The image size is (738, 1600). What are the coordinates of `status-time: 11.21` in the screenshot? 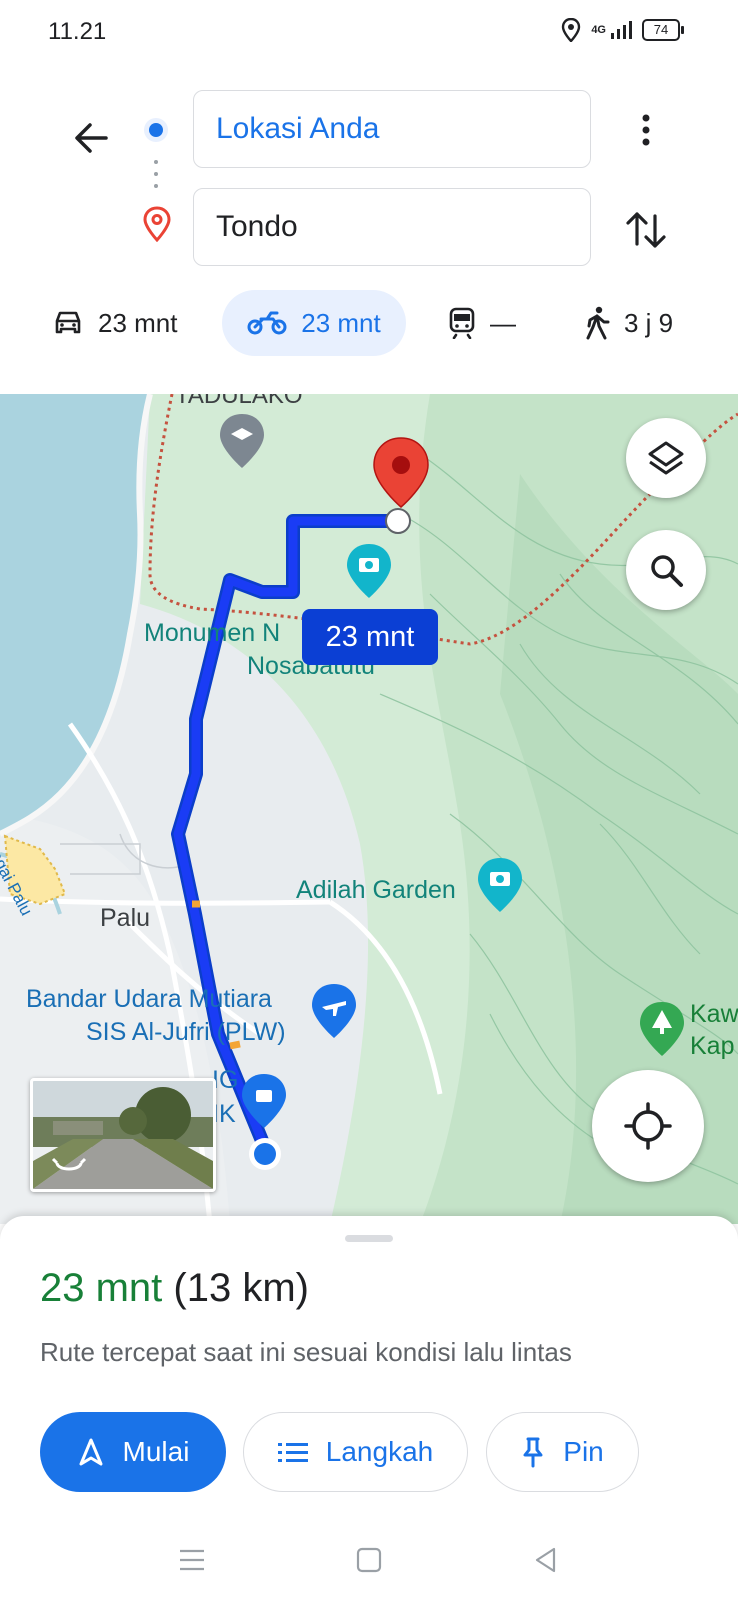 It's located at (77, 31).